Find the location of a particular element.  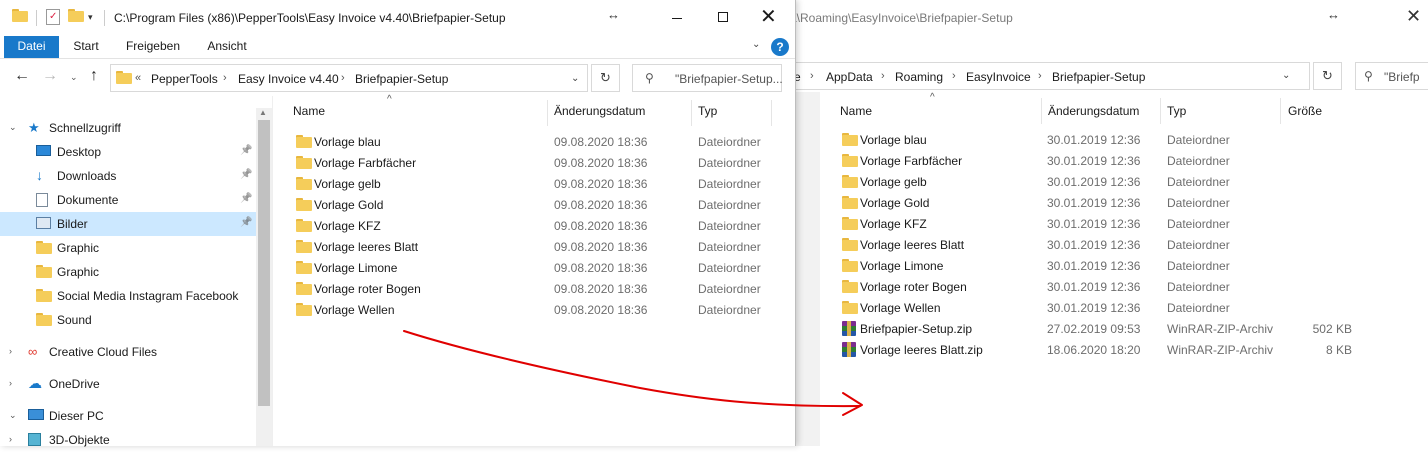

minimize-button is located at coordinates (677, 18).